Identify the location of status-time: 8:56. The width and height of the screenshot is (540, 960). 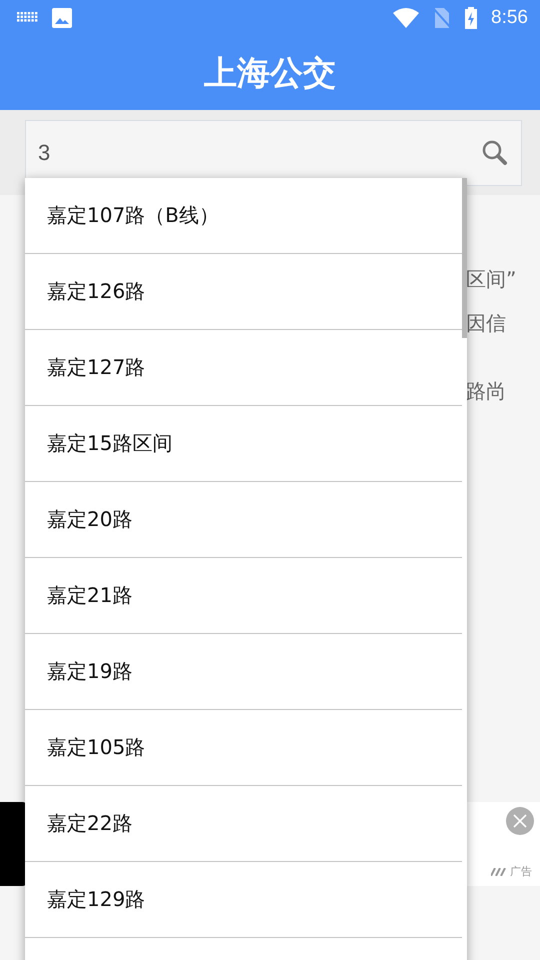
(509, 18).